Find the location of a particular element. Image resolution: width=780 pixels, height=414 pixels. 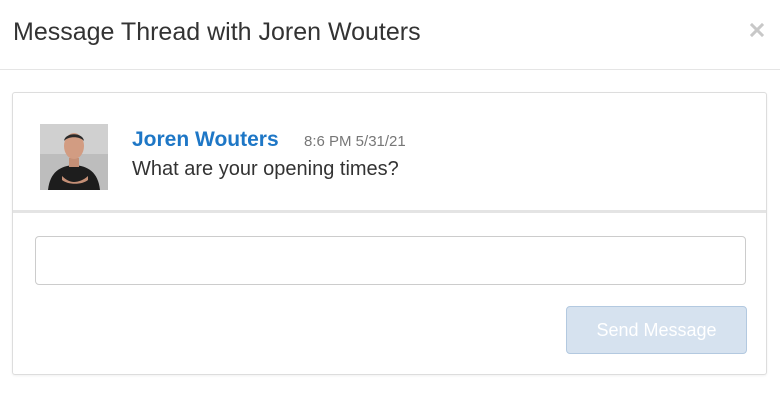

modal-title: Message Thread with Joren Wouters is located at coordinates (217, 32).